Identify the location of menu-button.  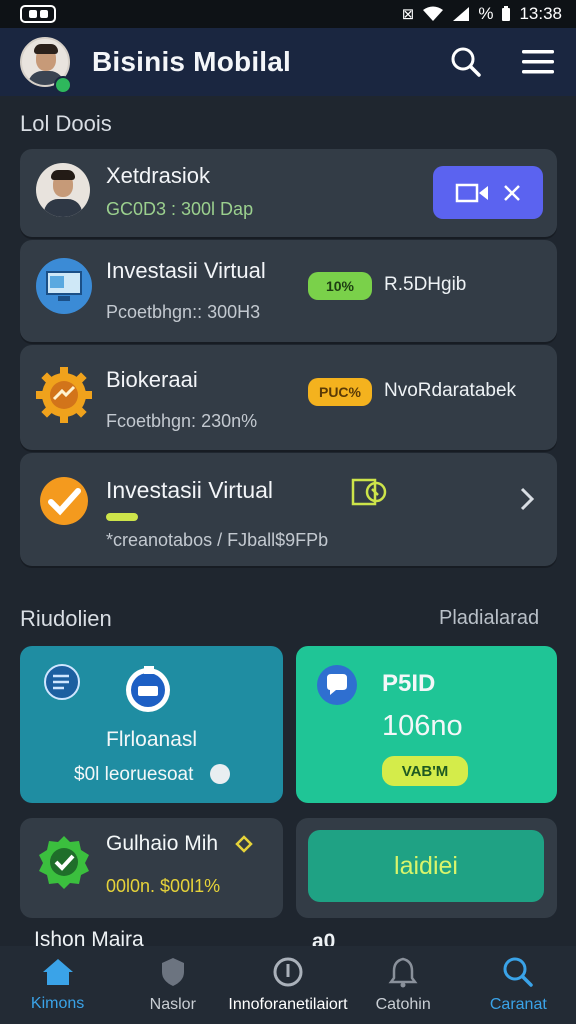
(538, 62).